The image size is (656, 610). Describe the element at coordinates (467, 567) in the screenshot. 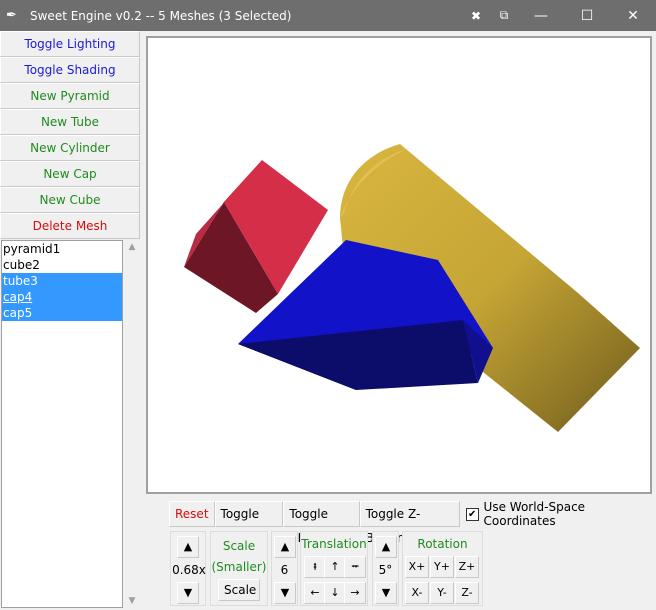

I see `rotate-z-plus-button: Z+` at that location.